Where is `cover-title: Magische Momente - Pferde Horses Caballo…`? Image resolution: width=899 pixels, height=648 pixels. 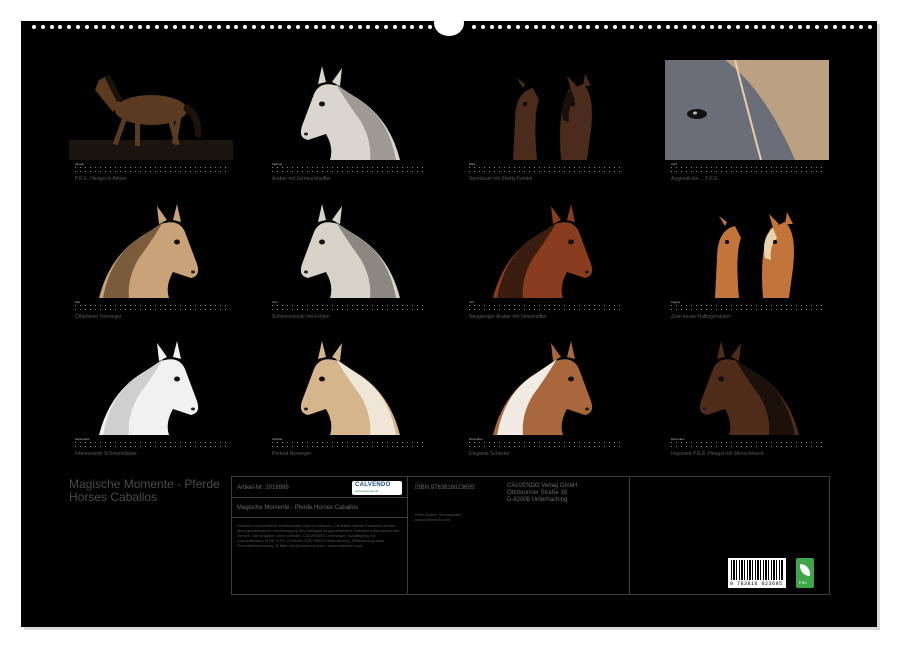 cover-title: Magische Momente - Pferde Horses Caballo… is located at coordinates (149, 491).